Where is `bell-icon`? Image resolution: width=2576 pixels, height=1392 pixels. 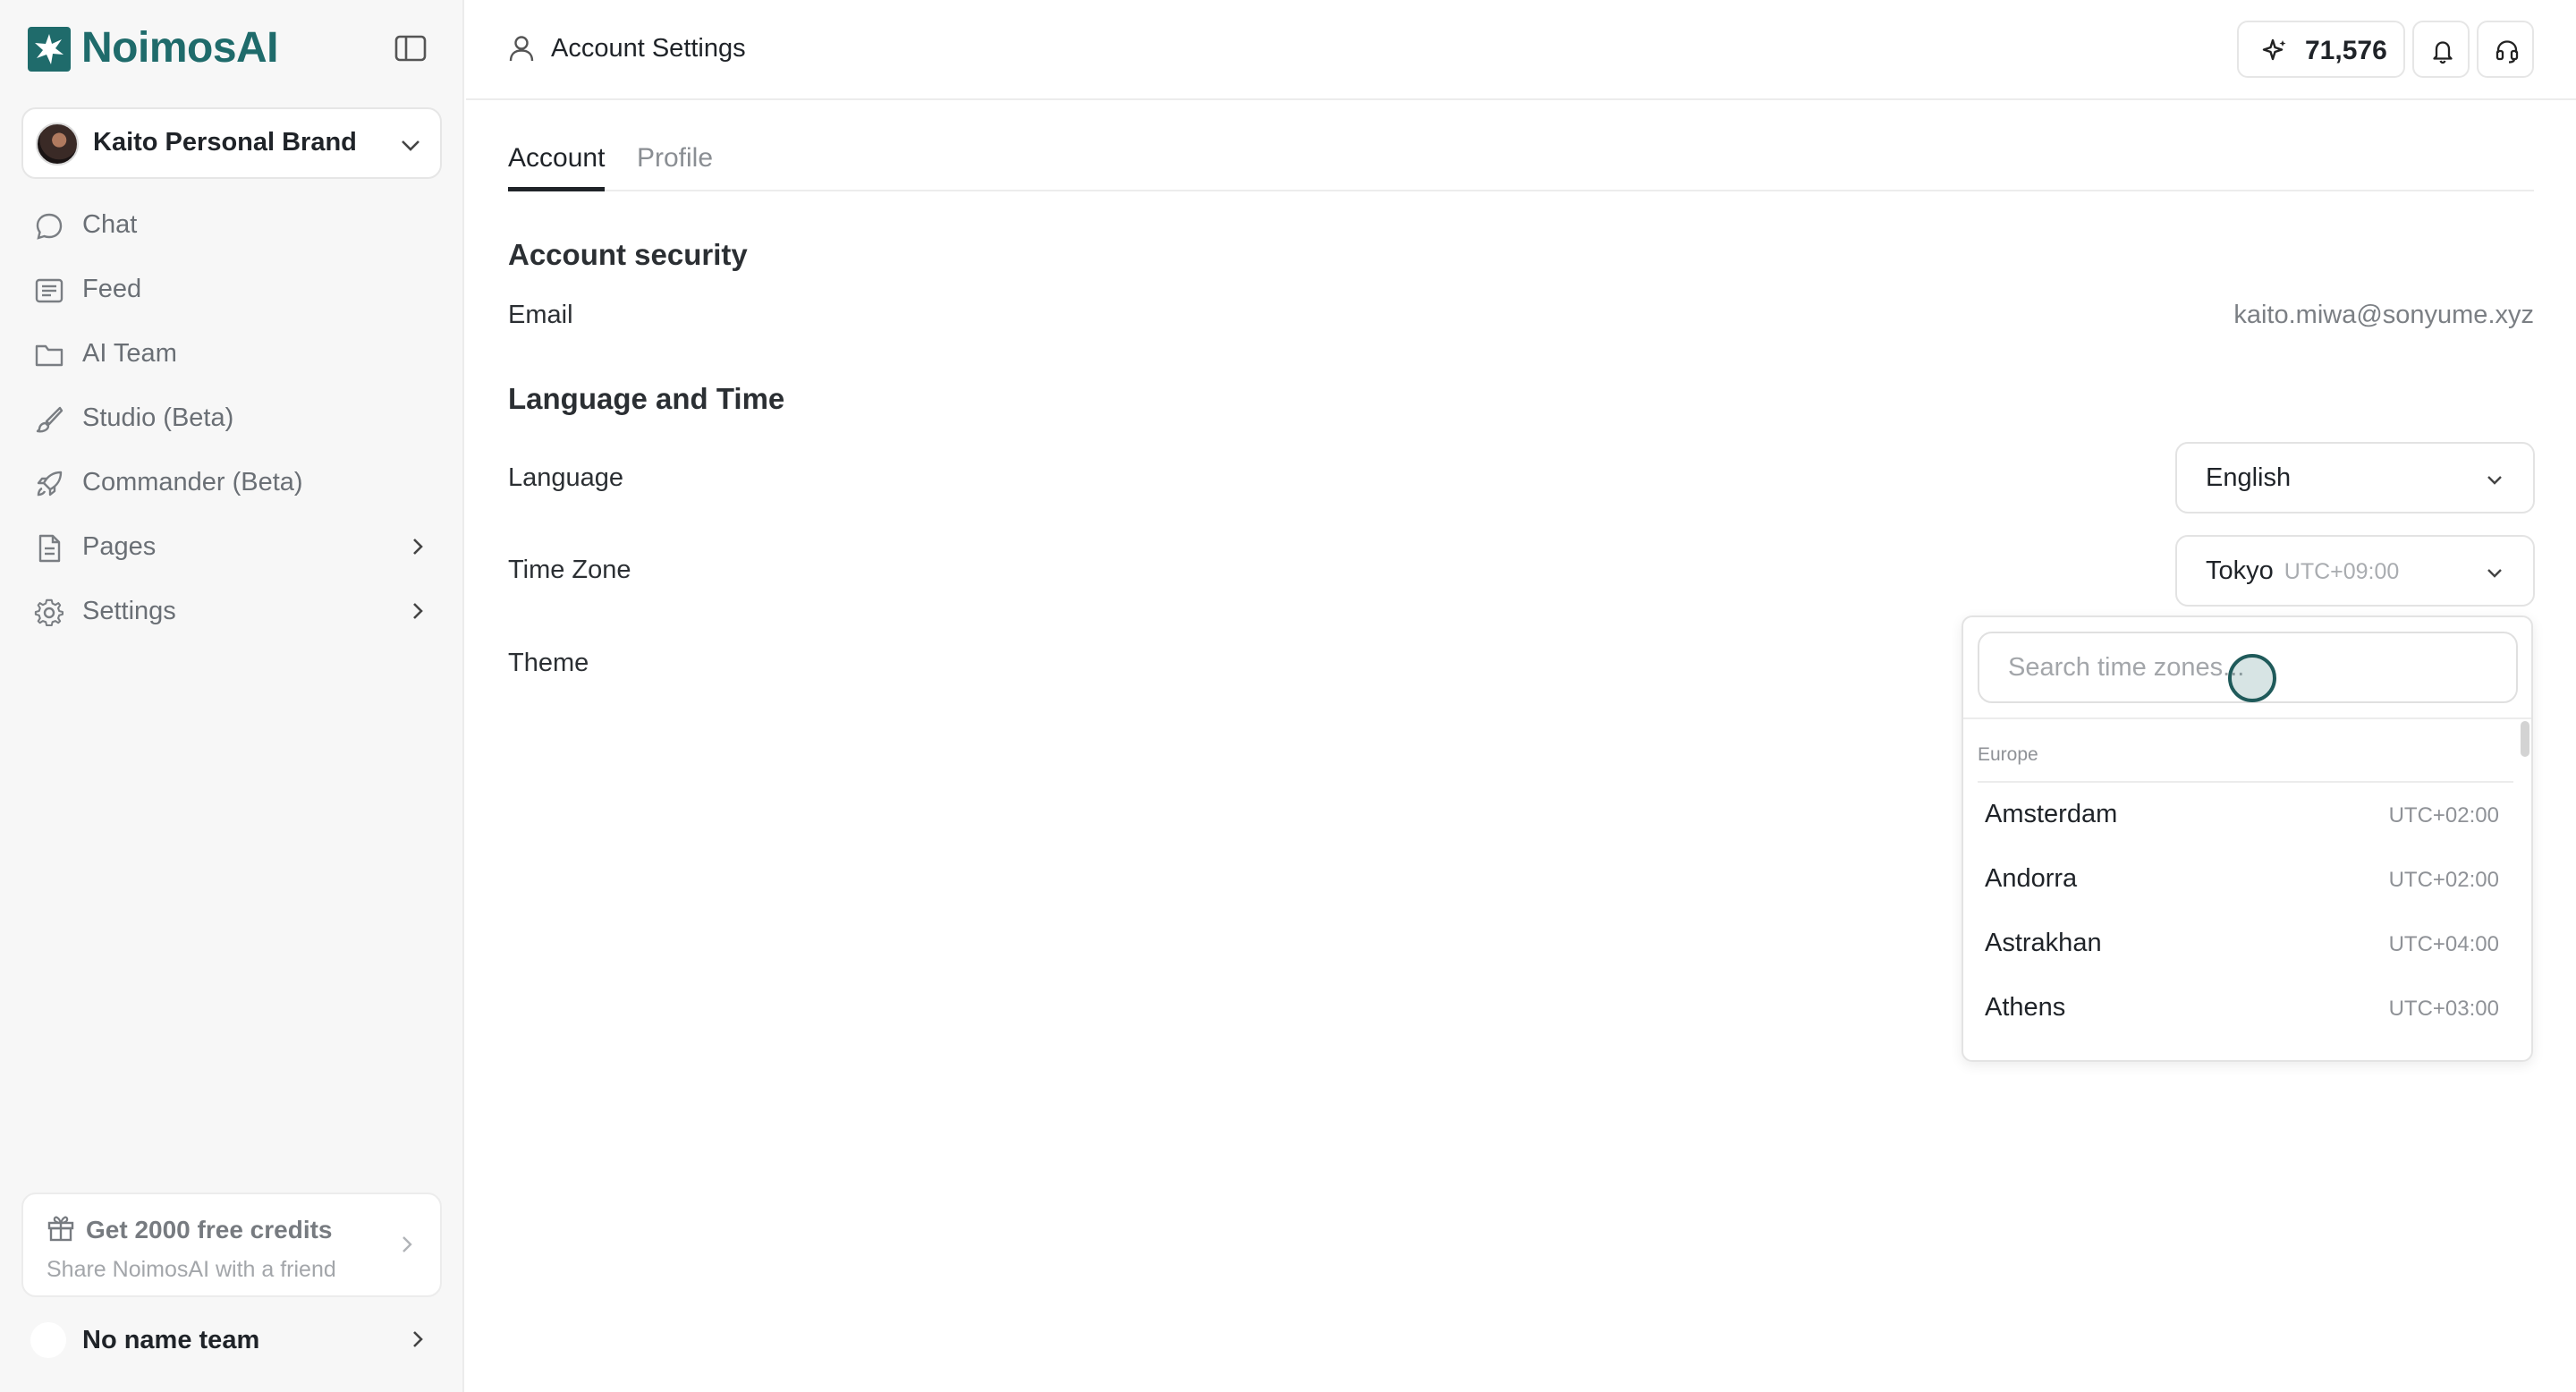
bell-icon is located at coordinates (2443, 52).